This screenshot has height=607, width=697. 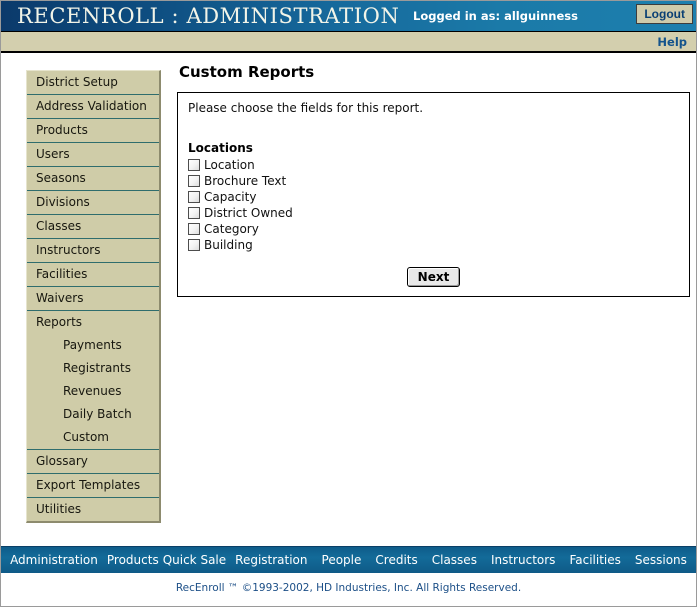 I want to click on help-bar: Help, so click(x=348, y=42).